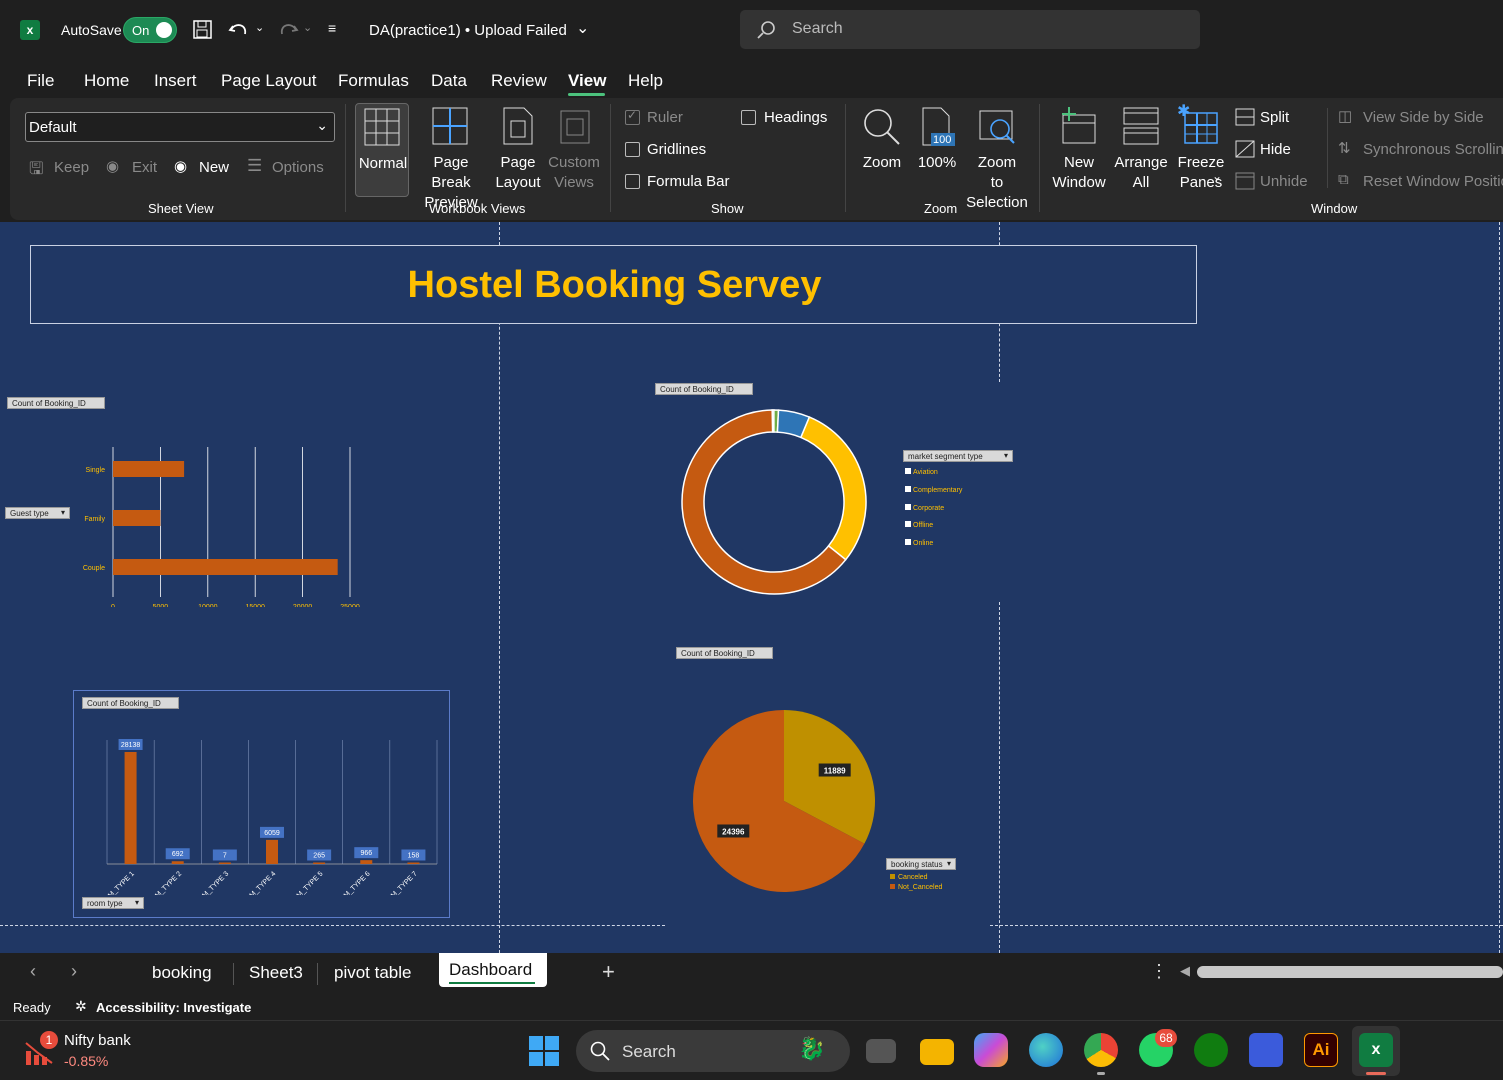 The width and height of the screenshot is (1503, 1080). What do you see at coordinates (812, 1048) in the screenshot?
I see `search-highlight-icon: 🐉` at bounding box center [812, 1048].